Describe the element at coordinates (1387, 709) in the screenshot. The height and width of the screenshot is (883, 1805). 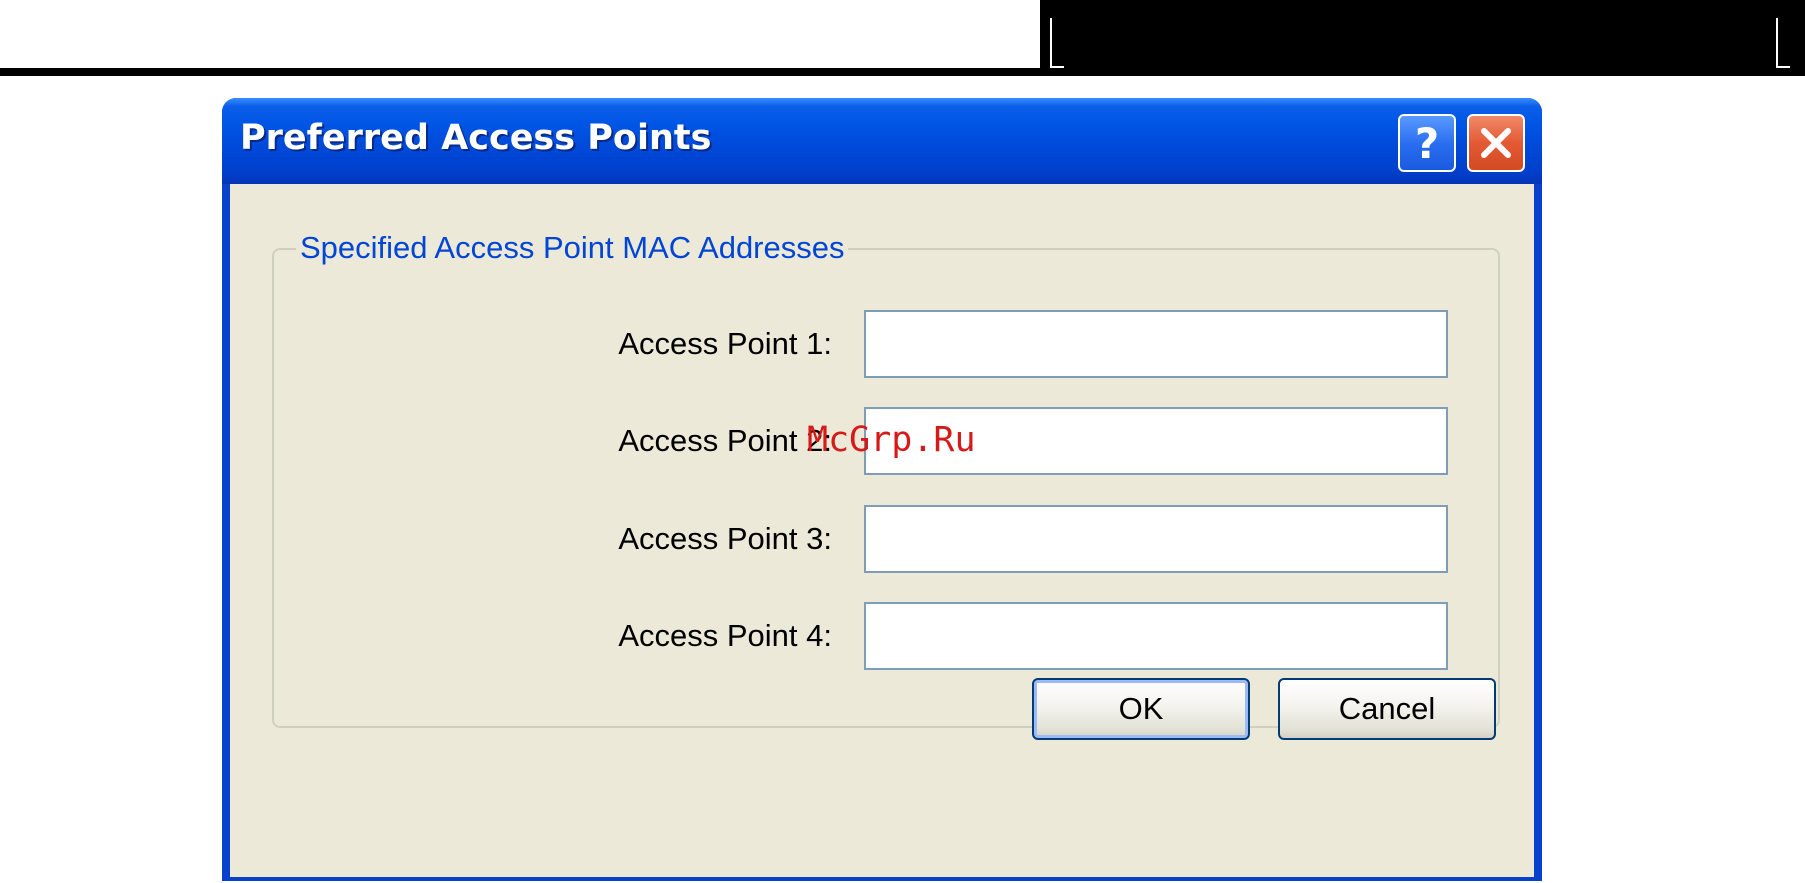
I see `cancel-button: Cancel` at that location.